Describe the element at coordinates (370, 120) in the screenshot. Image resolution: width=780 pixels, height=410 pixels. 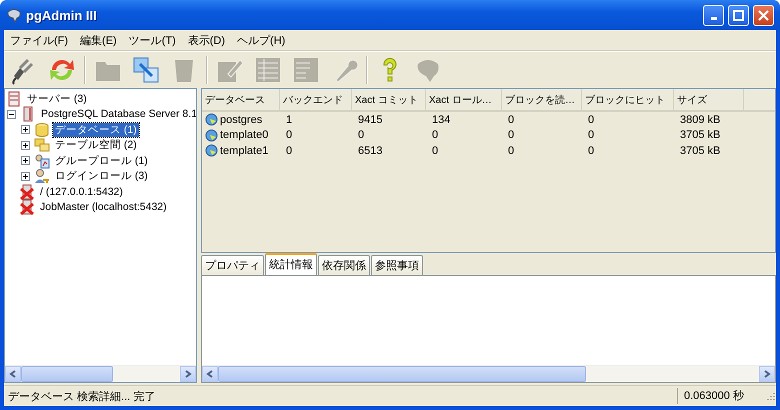
I see `table-cell: 9415` at that location.